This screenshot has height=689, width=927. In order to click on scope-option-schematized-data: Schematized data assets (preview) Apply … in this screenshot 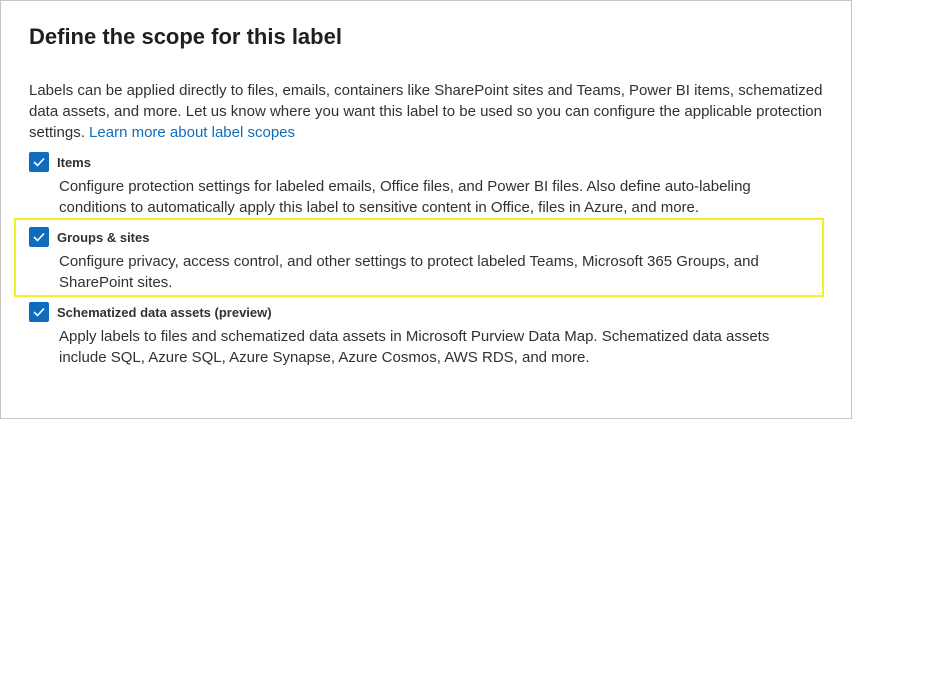, I will do `click(424, 335)`.